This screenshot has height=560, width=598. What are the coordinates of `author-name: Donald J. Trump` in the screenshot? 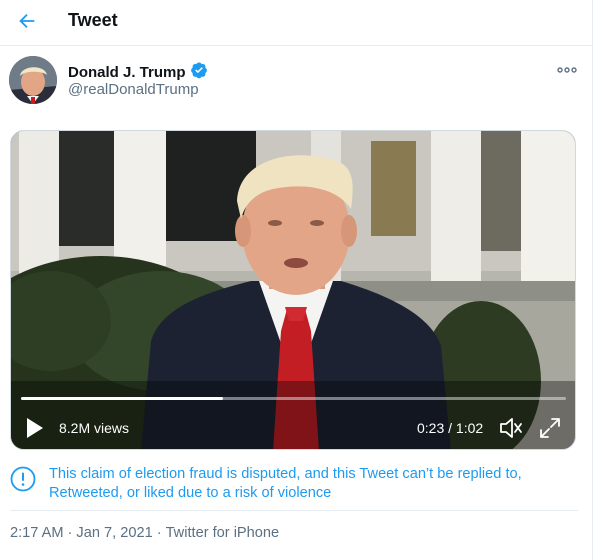 It's located at (138, 72).